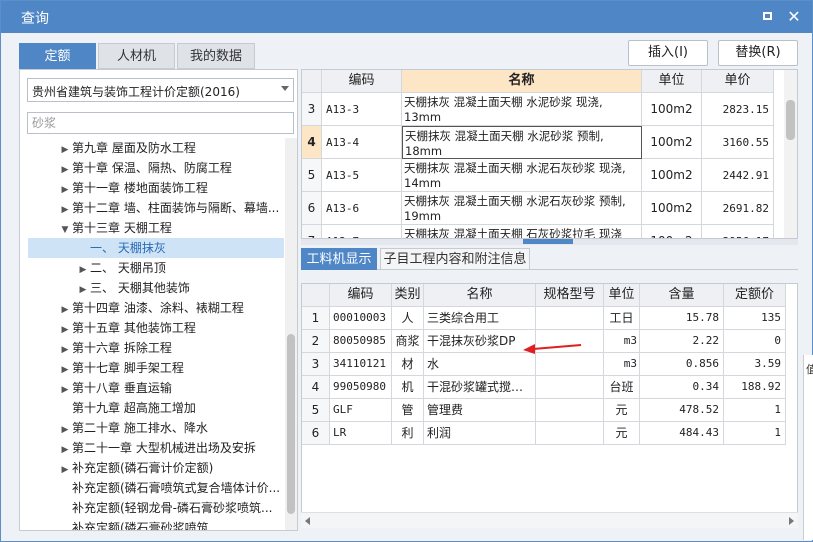  I want to click on close-button: ✕, so click(794, 17).